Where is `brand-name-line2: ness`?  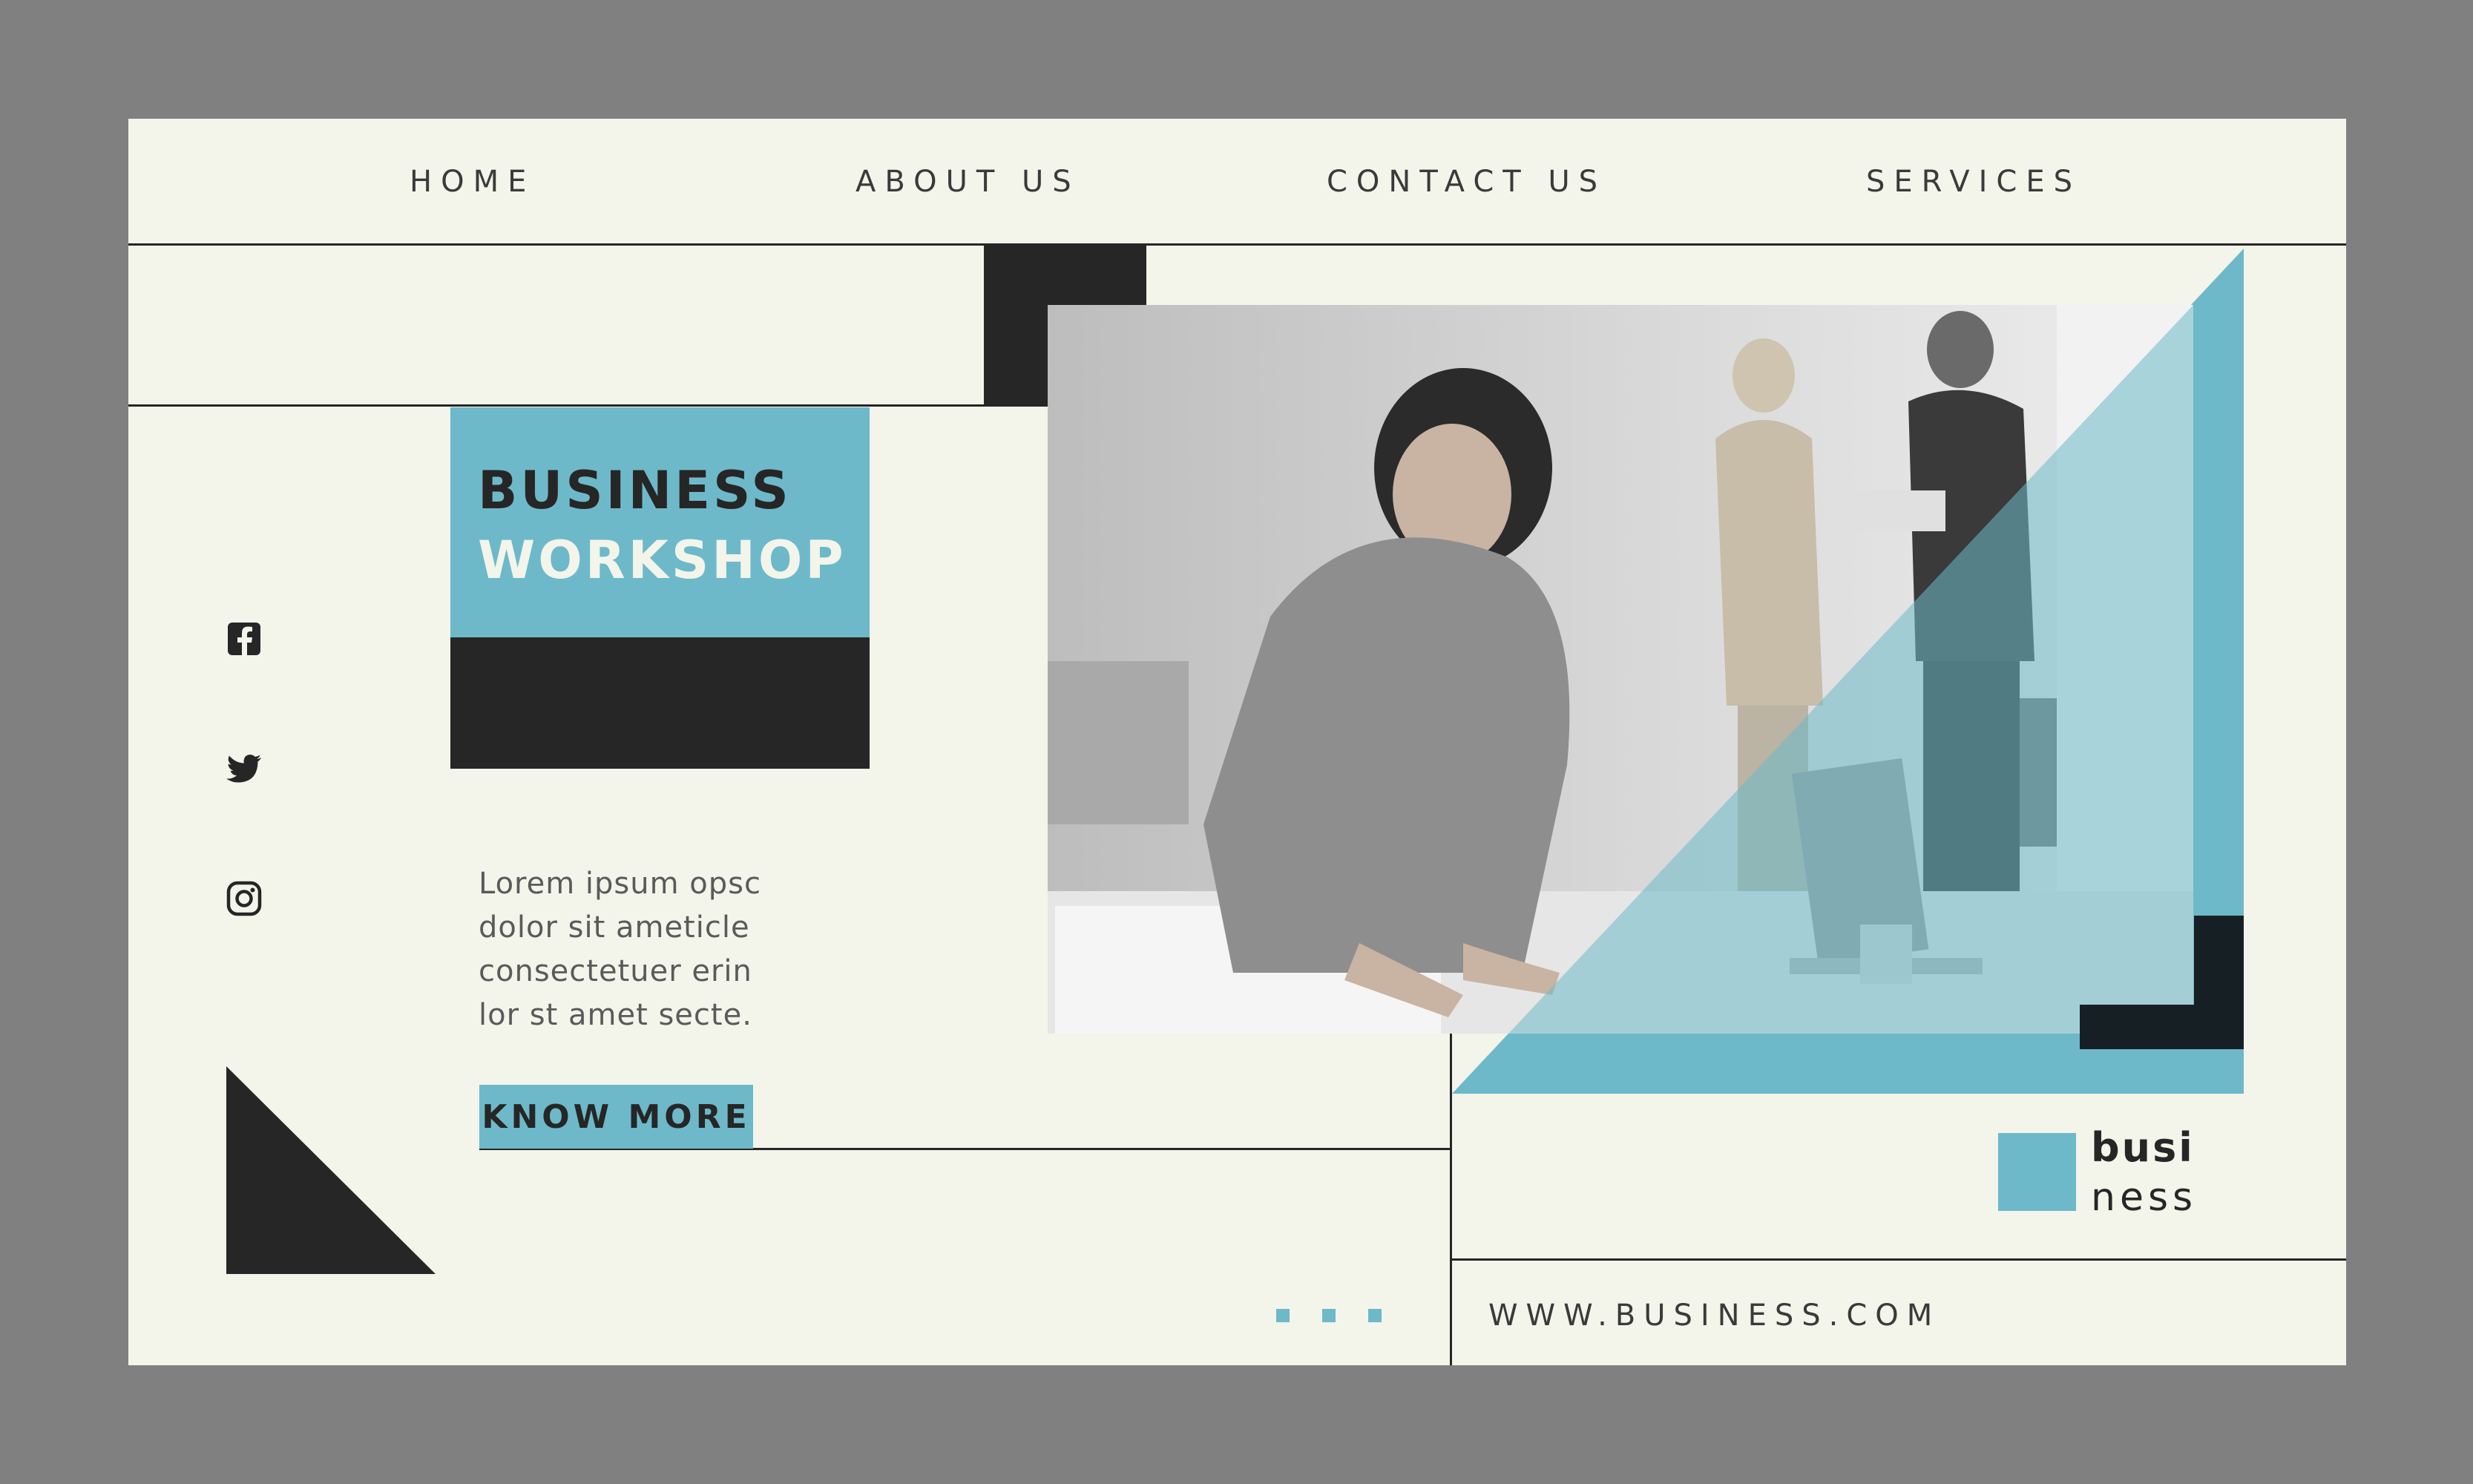 brand-name-line2: ness is located at coordinates (2144, 1197).